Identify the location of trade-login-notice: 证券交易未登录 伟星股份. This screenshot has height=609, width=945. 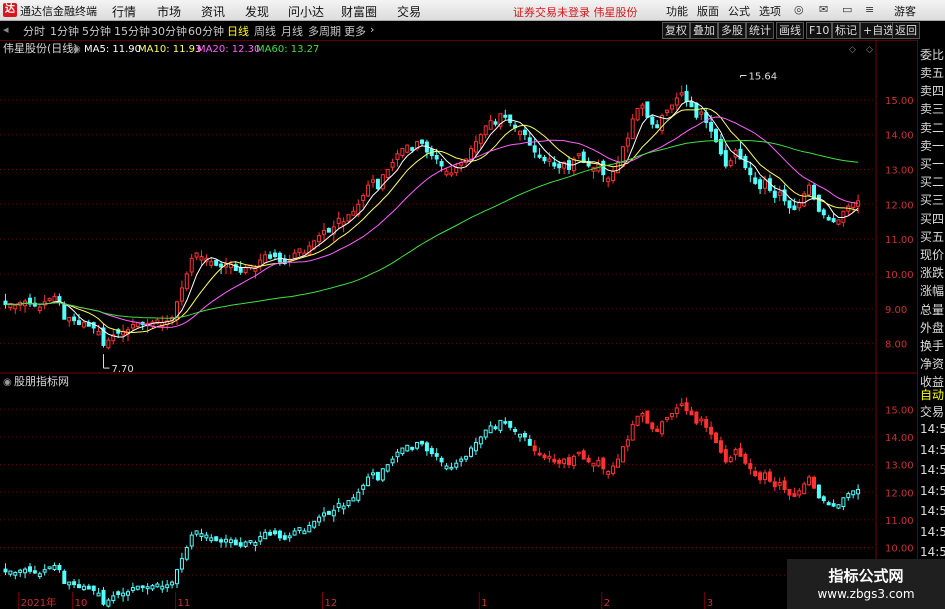
(575, 12).